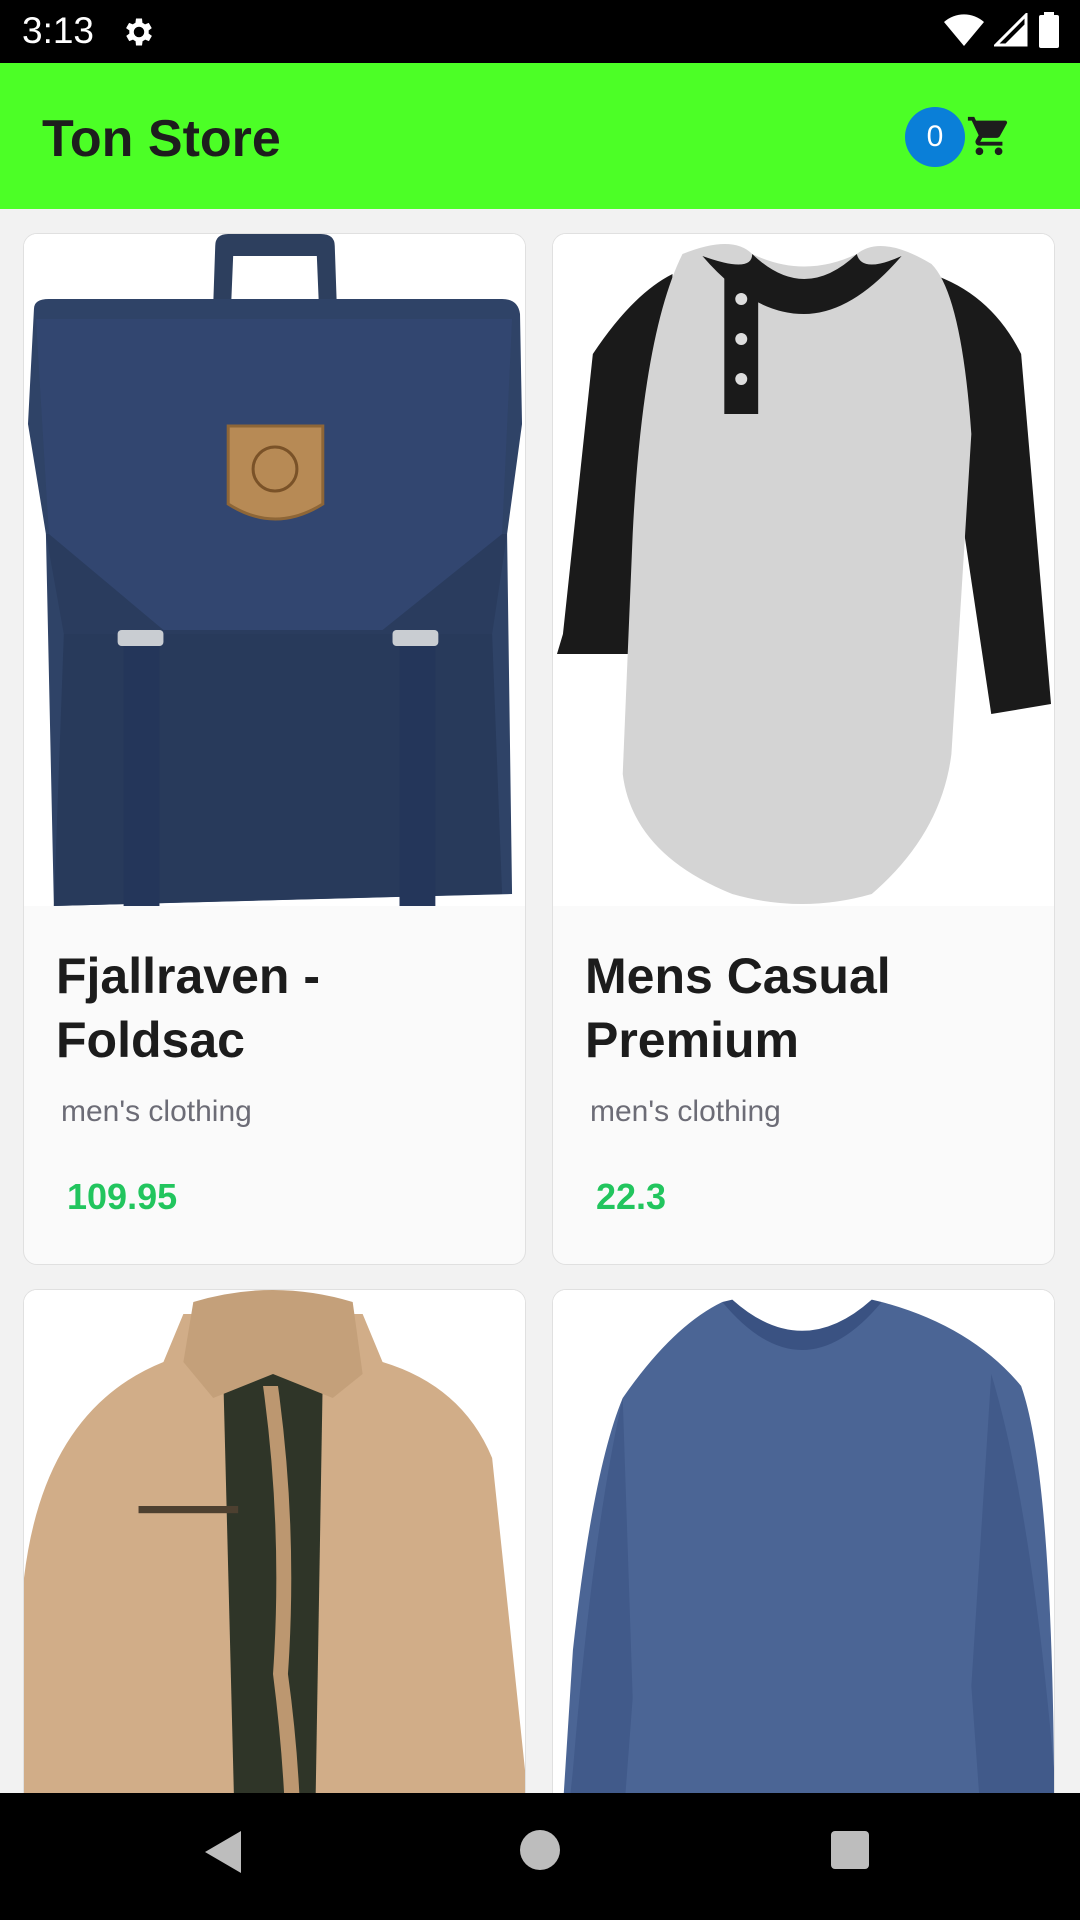 The width and height of the screenshot is (1080, 1920). What do you see at coordinates (540, 31) in the screenshot?
I see `status-bar: 3:13` at bounding box center [540, 31].